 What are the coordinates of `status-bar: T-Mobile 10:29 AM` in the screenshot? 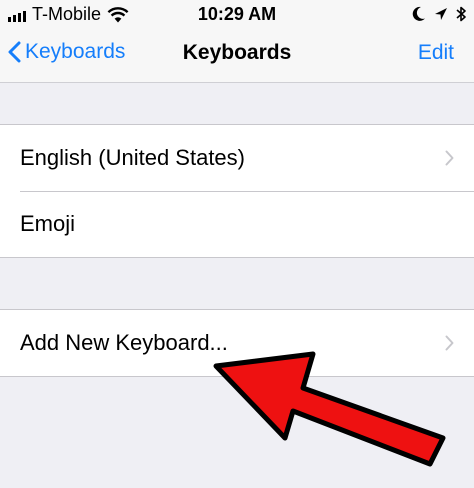 It's located at (237, 15).